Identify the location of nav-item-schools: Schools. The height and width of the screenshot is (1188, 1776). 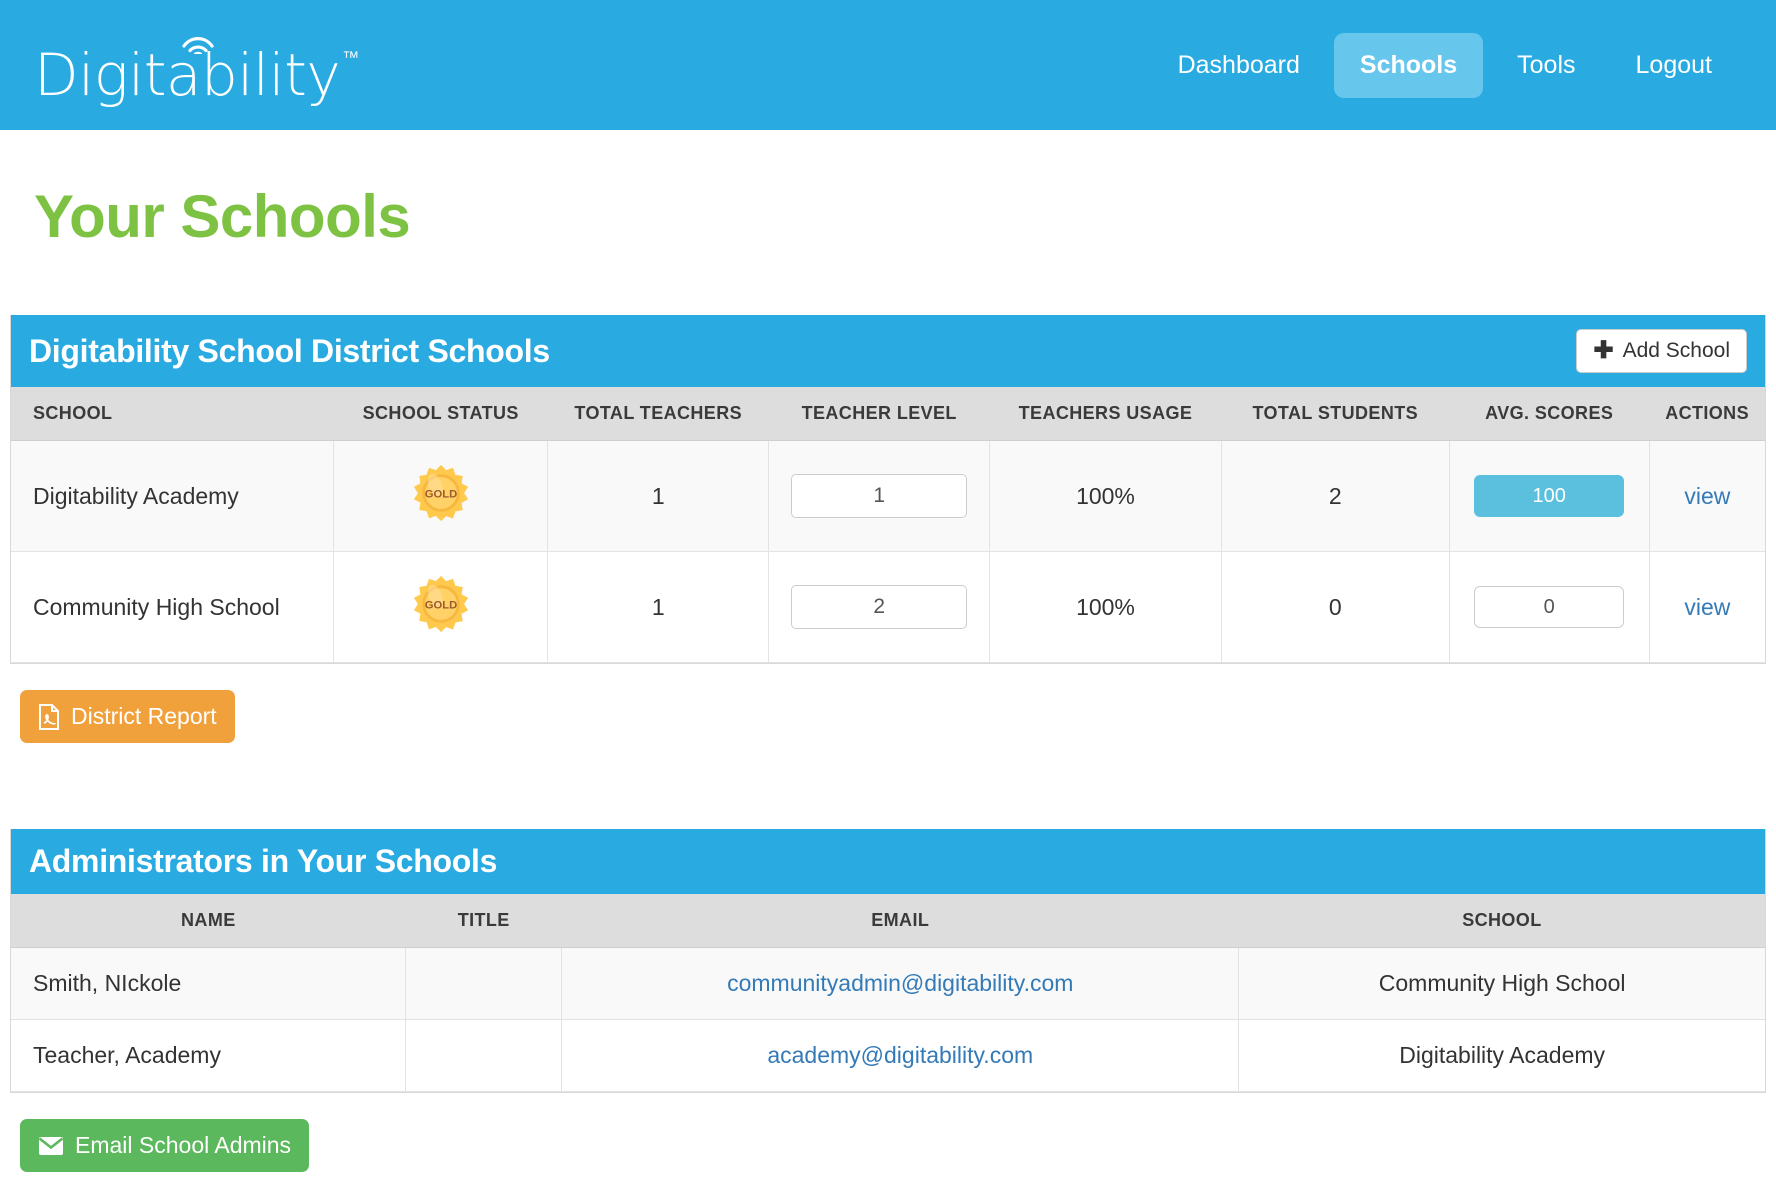
(1408, 65).